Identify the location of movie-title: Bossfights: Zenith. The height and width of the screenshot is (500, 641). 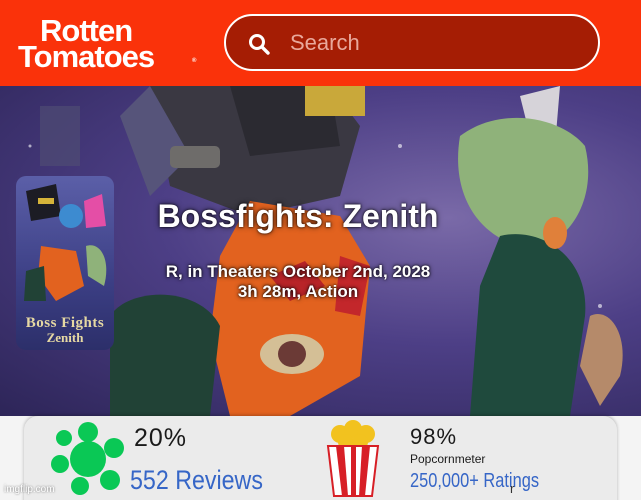
(298, 216).